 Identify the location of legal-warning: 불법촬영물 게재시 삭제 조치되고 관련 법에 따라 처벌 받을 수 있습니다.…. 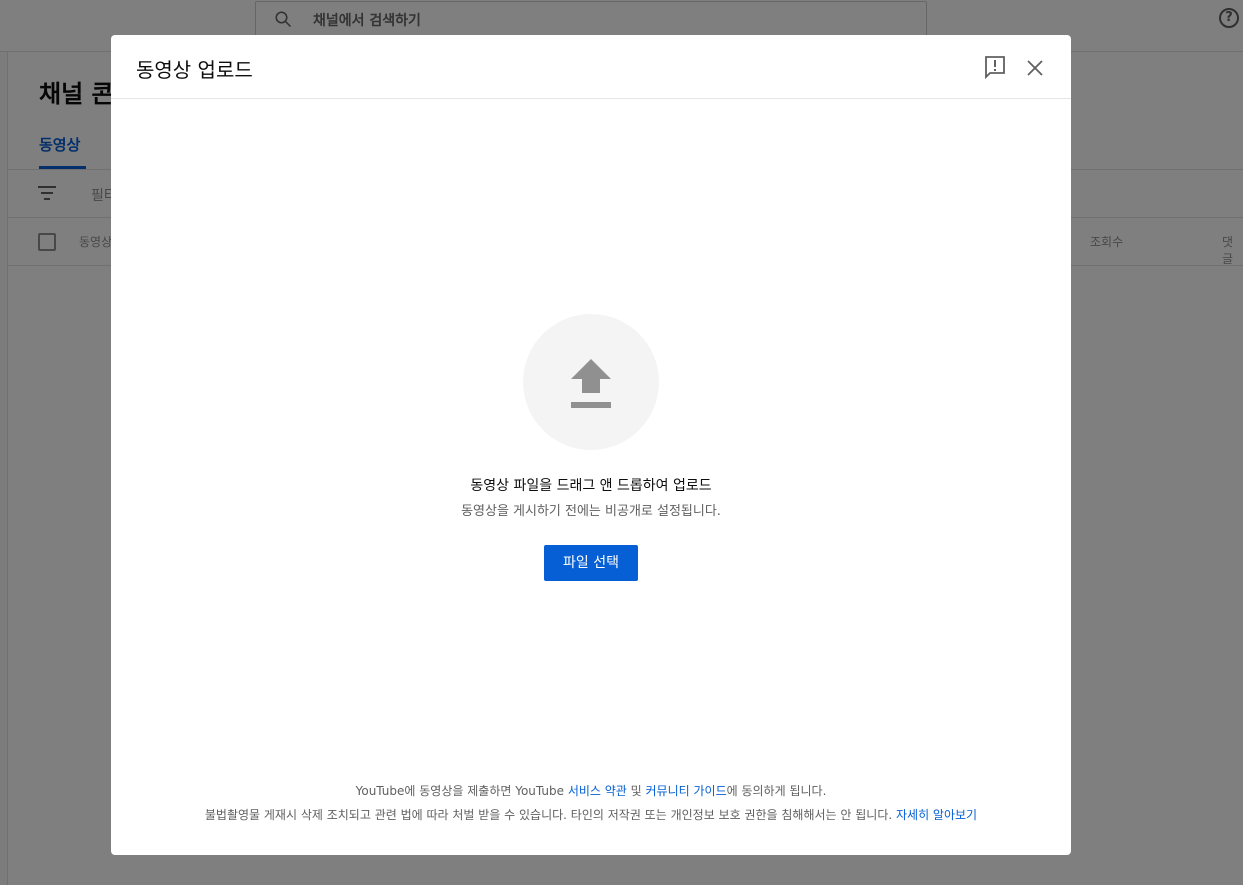
(591, 814).